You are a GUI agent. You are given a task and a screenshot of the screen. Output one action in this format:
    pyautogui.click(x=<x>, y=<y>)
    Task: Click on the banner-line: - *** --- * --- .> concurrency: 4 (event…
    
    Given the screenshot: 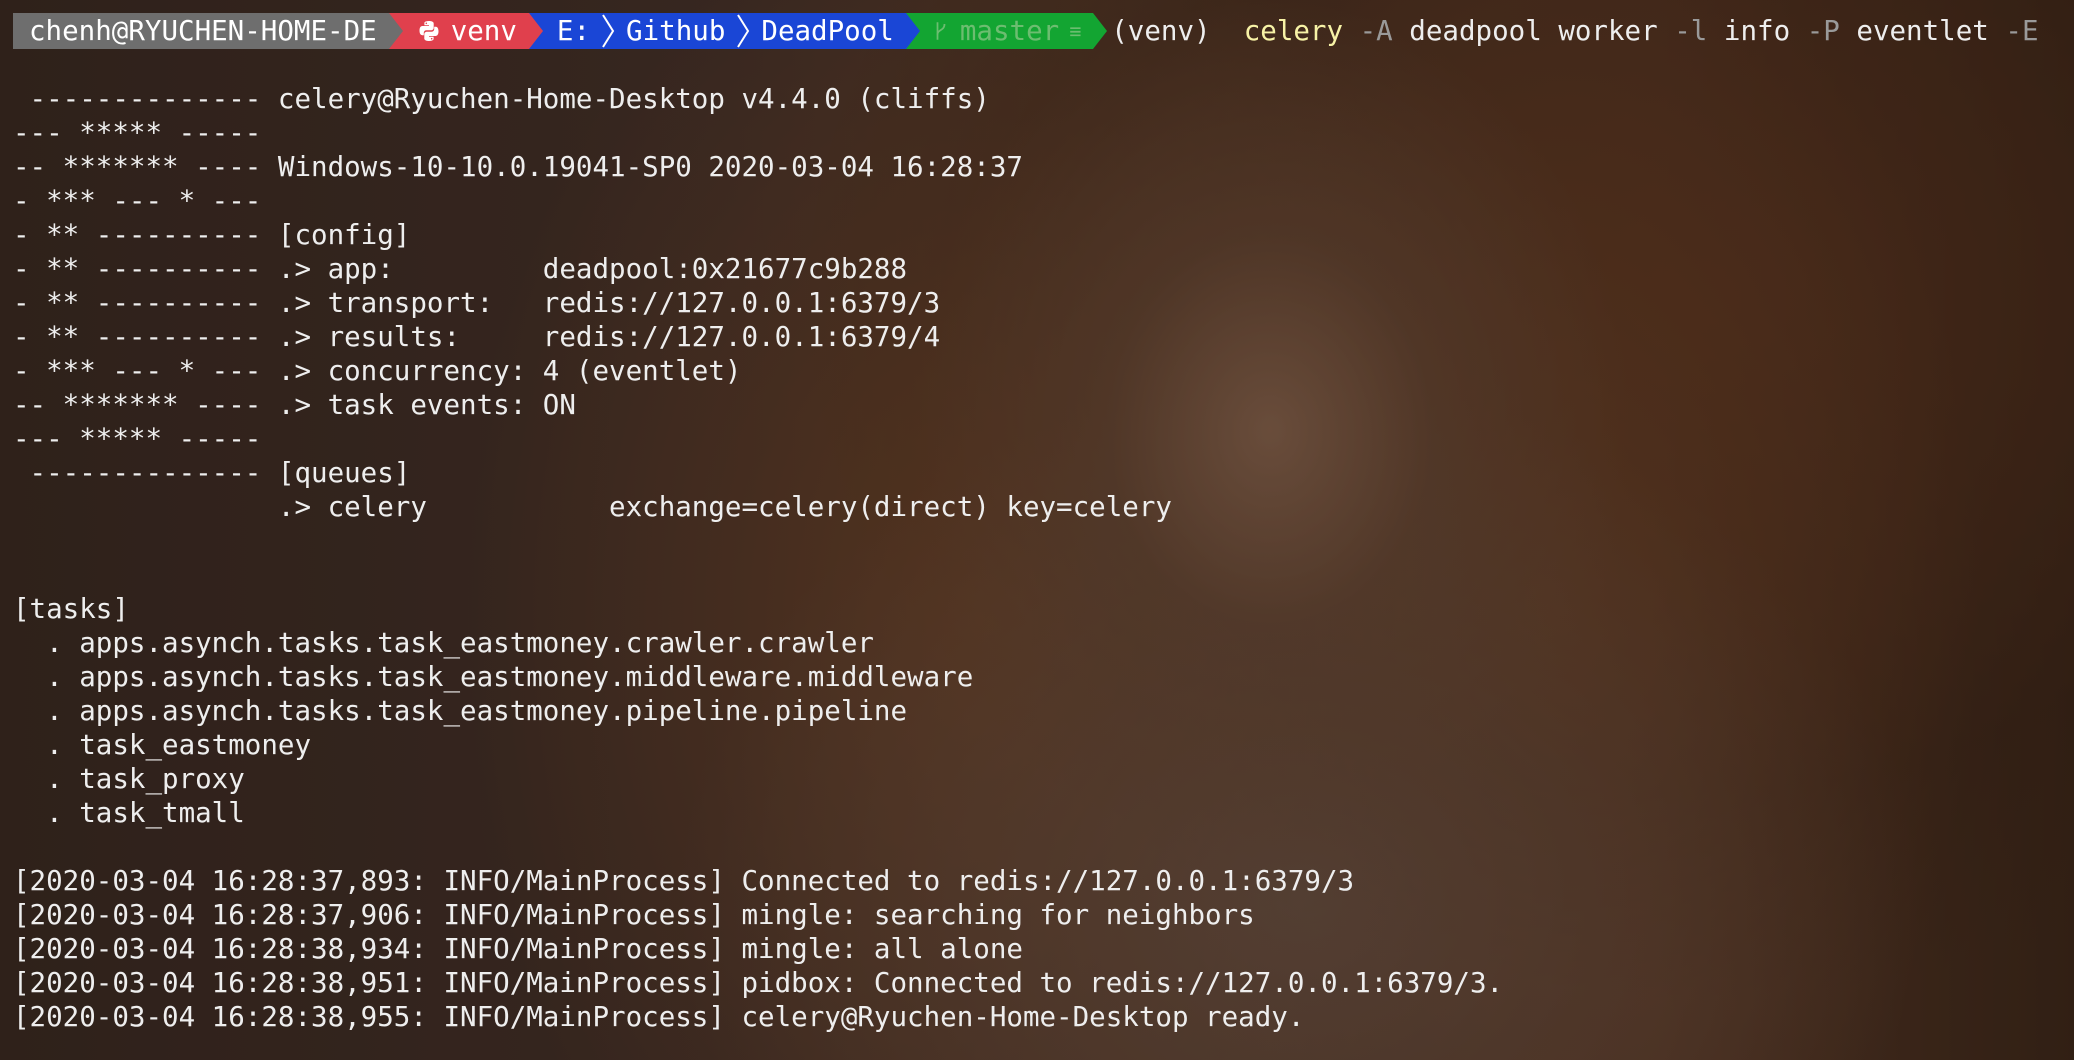 What is the action you would take?
    pyautogui.click(x=377, y=371)
    